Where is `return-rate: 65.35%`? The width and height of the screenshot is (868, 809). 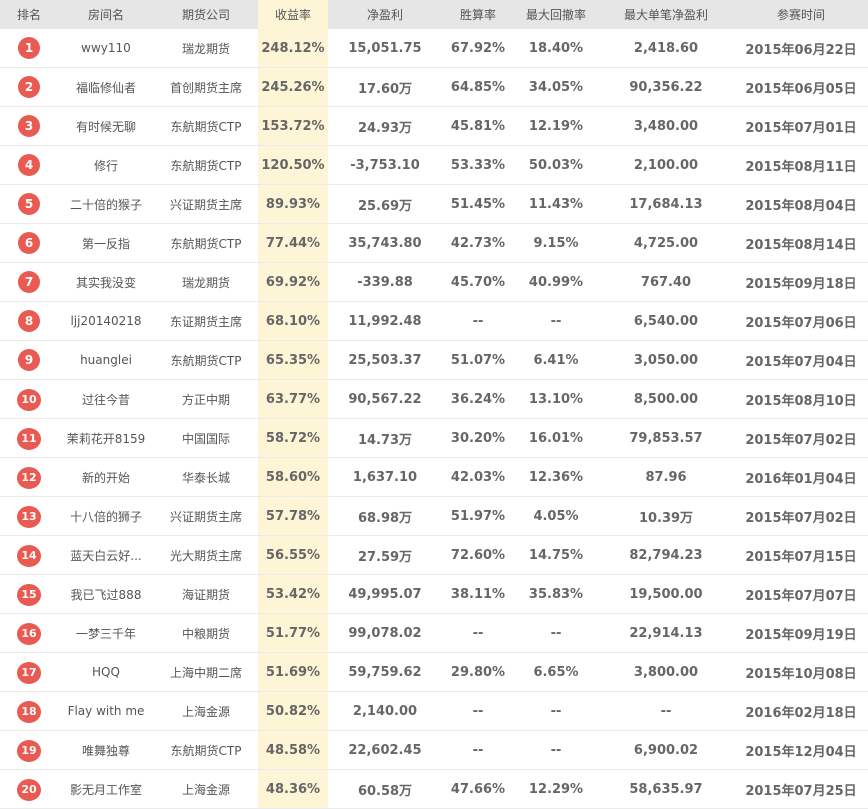
return-rate: 65.35% is located at coordinates (293, 360).